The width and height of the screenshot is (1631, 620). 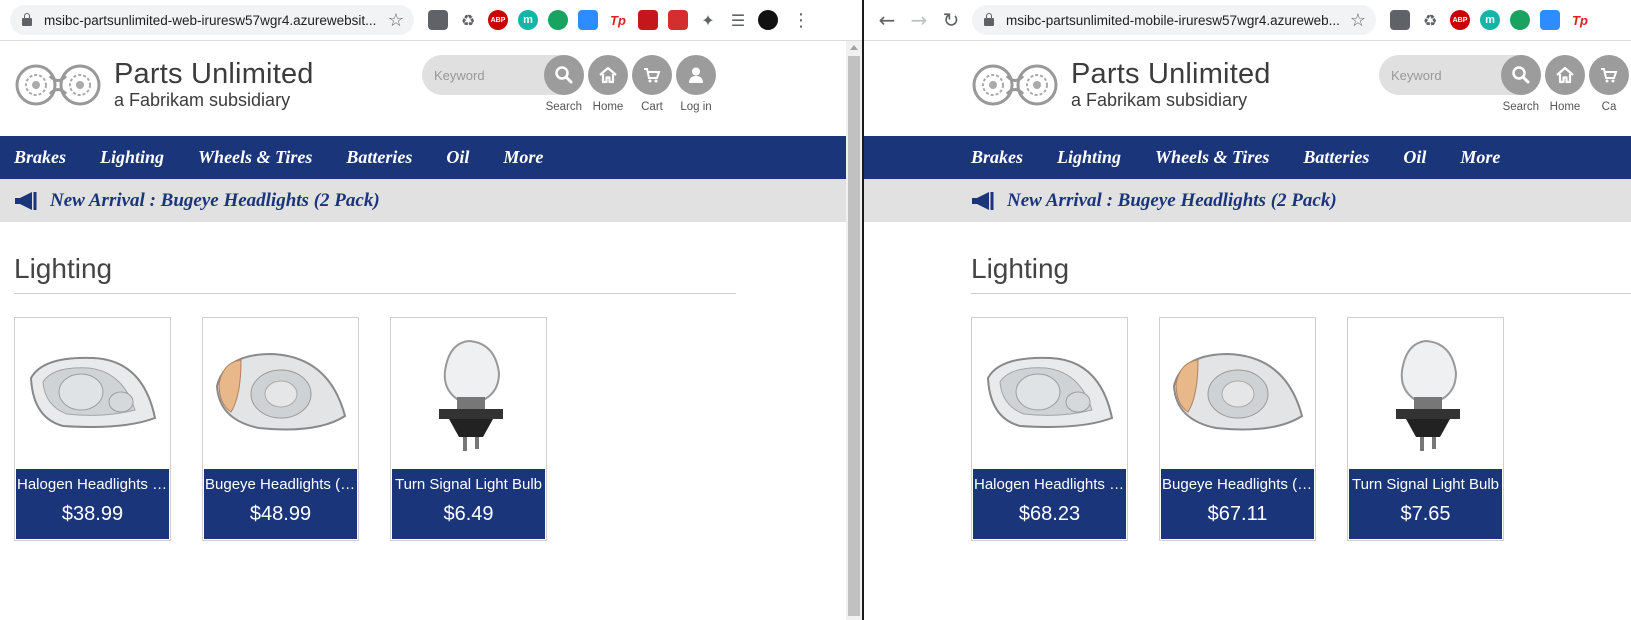 I want to click on back-arrow-icon: ←, so click(x=887, y=20).